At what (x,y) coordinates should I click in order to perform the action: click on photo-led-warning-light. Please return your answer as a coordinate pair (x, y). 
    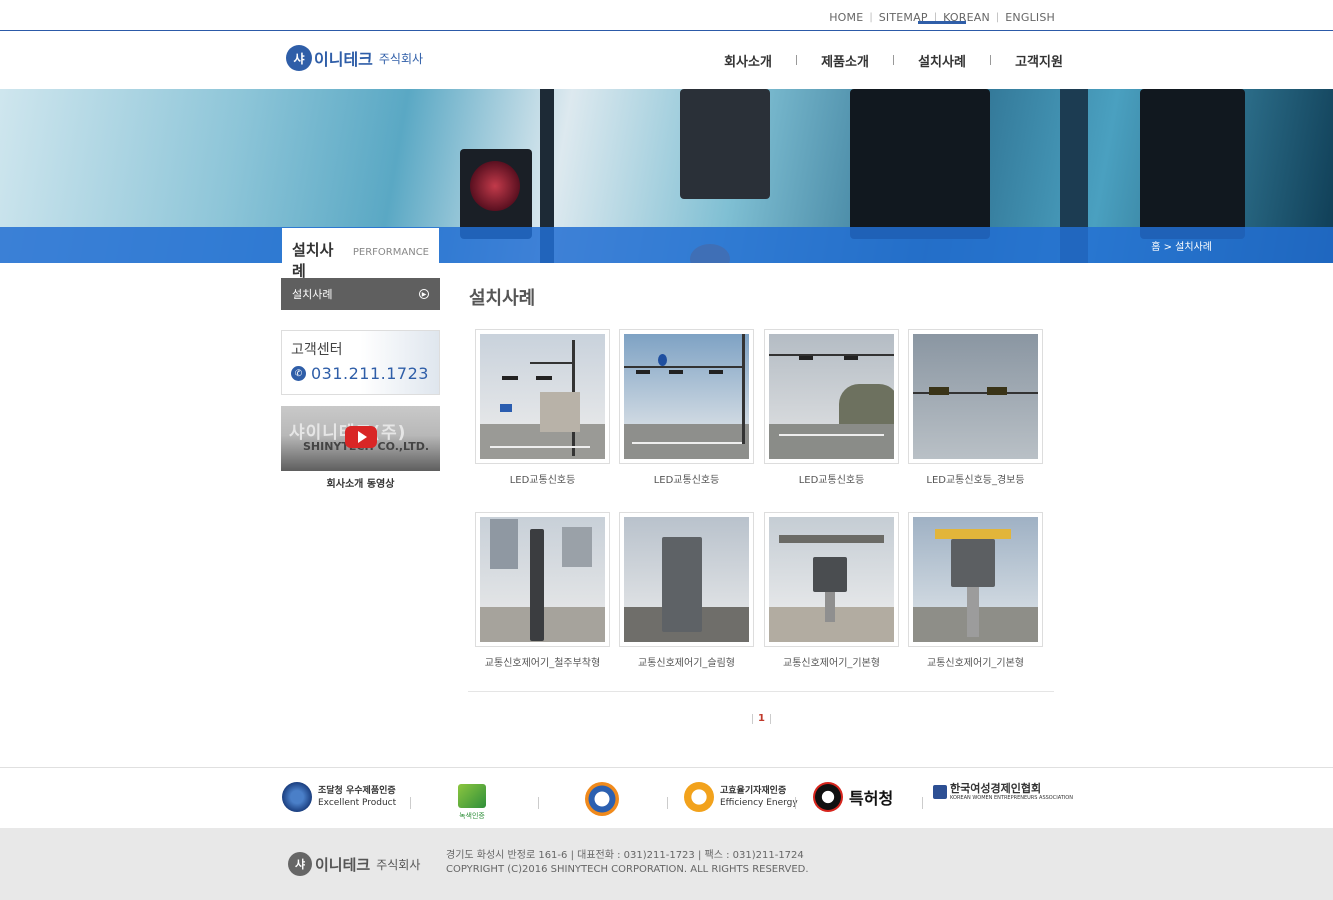
    Looking at the image, I should click on (975, 396).